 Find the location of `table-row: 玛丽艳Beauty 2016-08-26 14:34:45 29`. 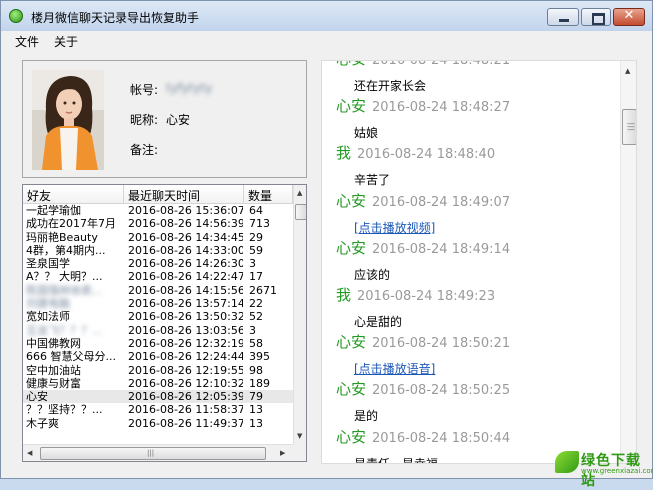

table-row: 玛丽艳Beauty 2016-08-26 14:34:45 29 is located at coordinates (158, 237).